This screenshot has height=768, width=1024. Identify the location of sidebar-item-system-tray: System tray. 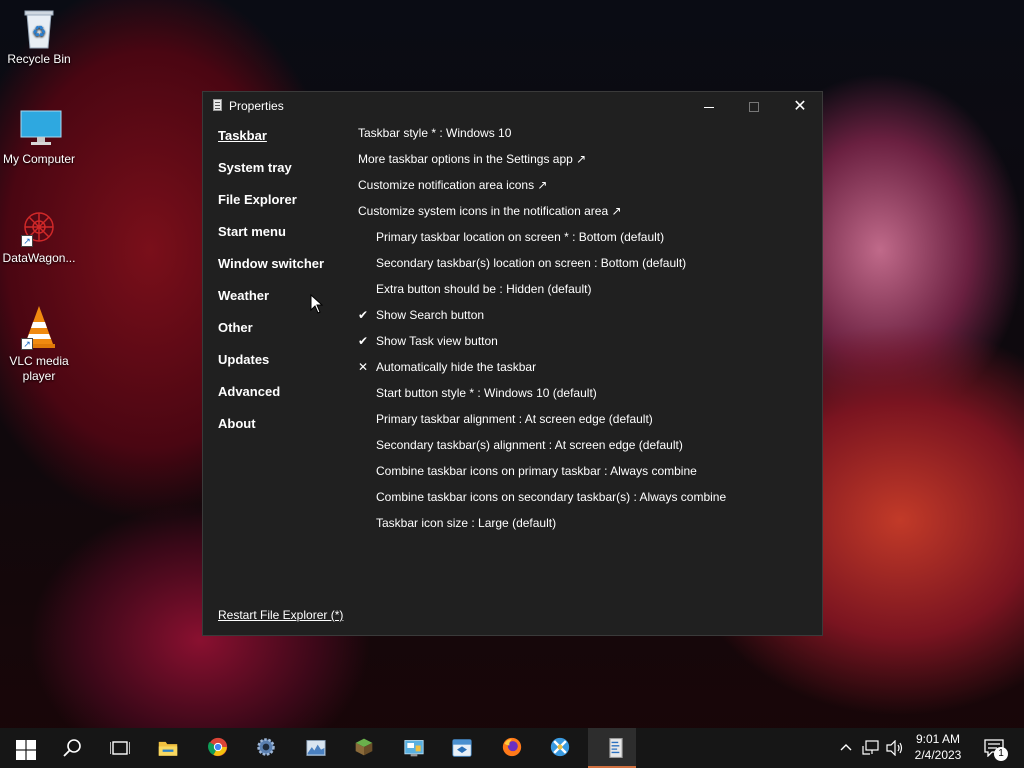
(271, 176).